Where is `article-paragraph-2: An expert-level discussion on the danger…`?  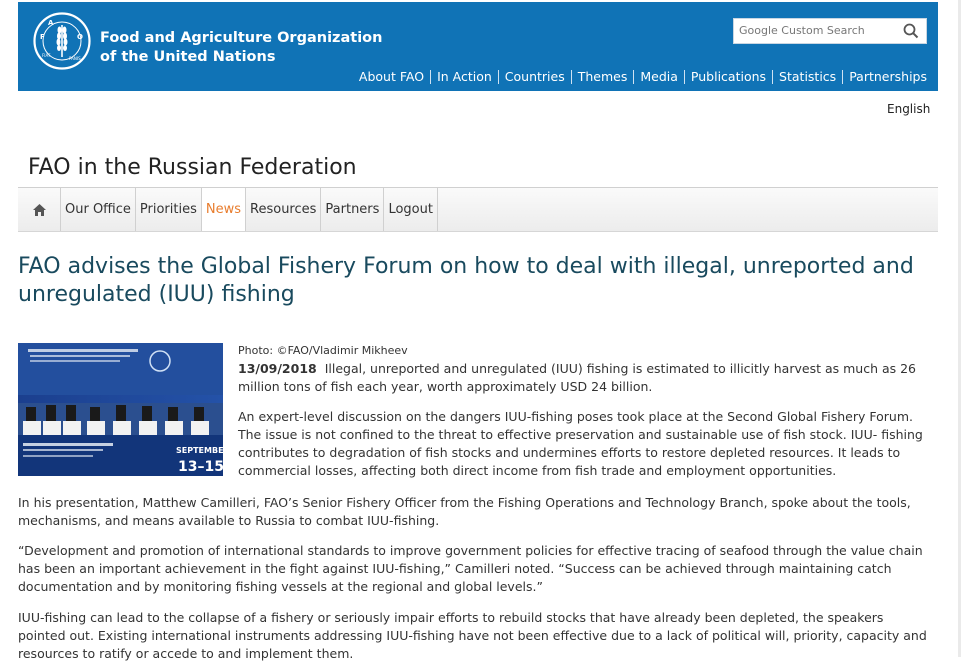 article-paragraph-2: An expert-level discussion on the danger… is located at coordinates (580, 443).